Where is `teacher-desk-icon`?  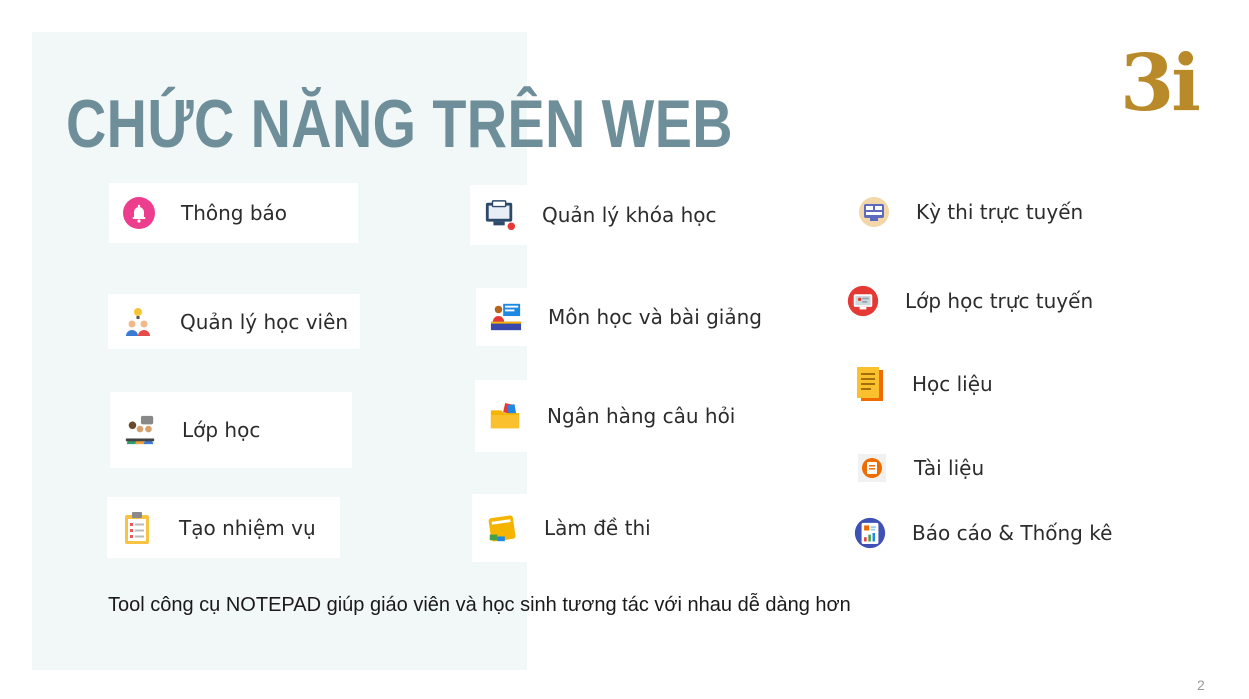
teacher-desk-icon is located at coordinates (506, 317).